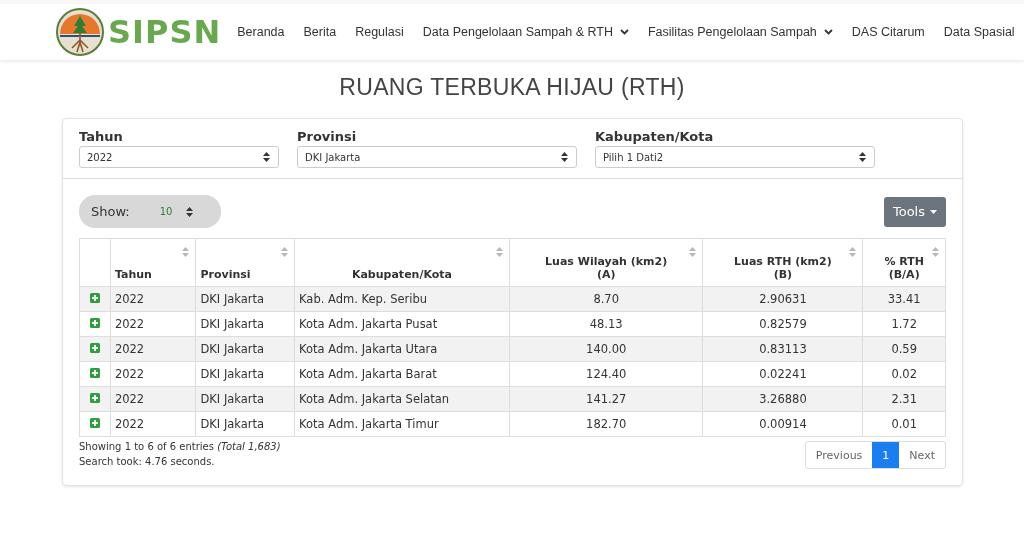  What do you see at coordinates (402, 324) in the screenshot?
I see `table-cell: Kota Adm. Jakarta Pusat` at bounding box center [402, 324].